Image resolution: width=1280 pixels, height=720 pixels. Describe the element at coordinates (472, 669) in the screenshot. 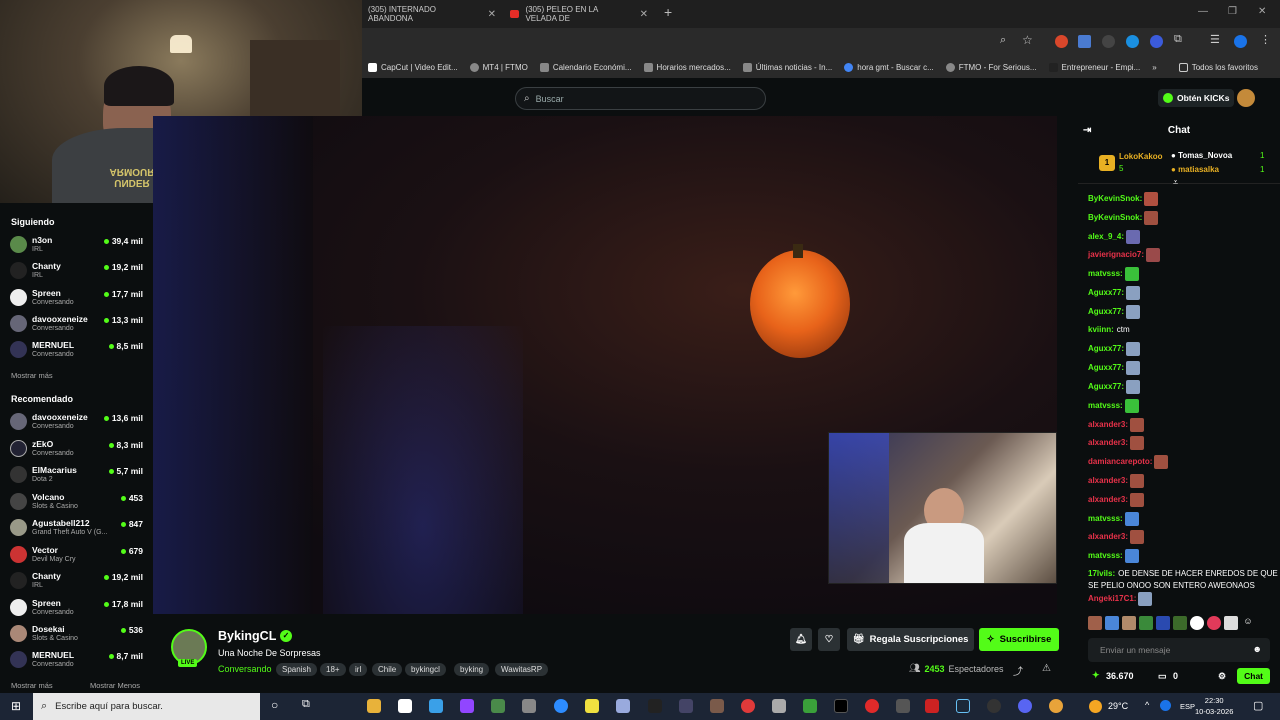

I see `stream-tag: byking` at that location.